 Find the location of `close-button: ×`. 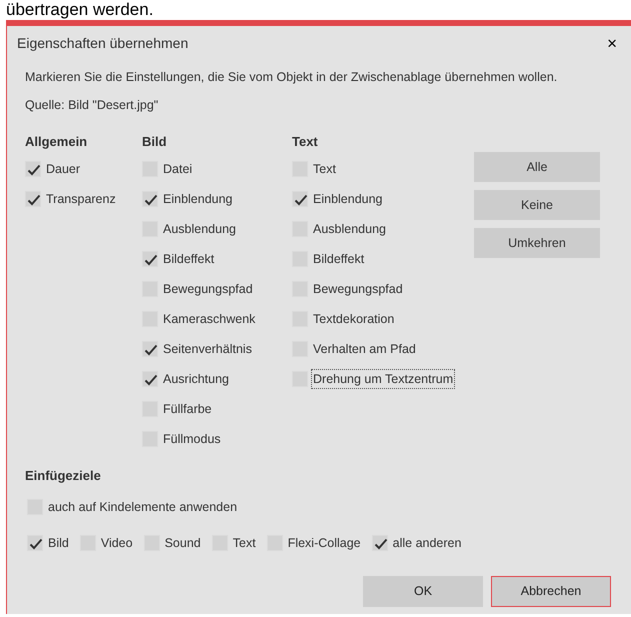

close-button: × is located at coordinates (612, 43).